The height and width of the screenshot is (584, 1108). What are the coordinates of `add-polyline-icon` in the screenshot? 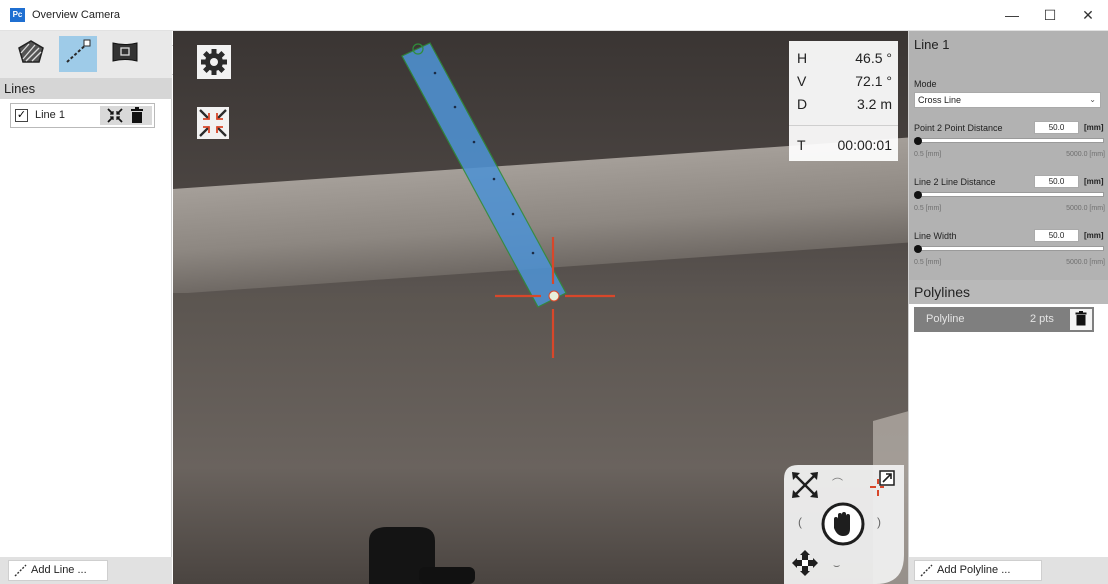 It's located at (926, 574).